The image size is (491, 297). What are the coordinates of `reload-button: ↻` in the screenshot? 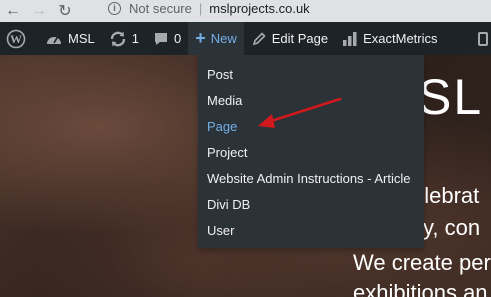 It's located at (65, 11).